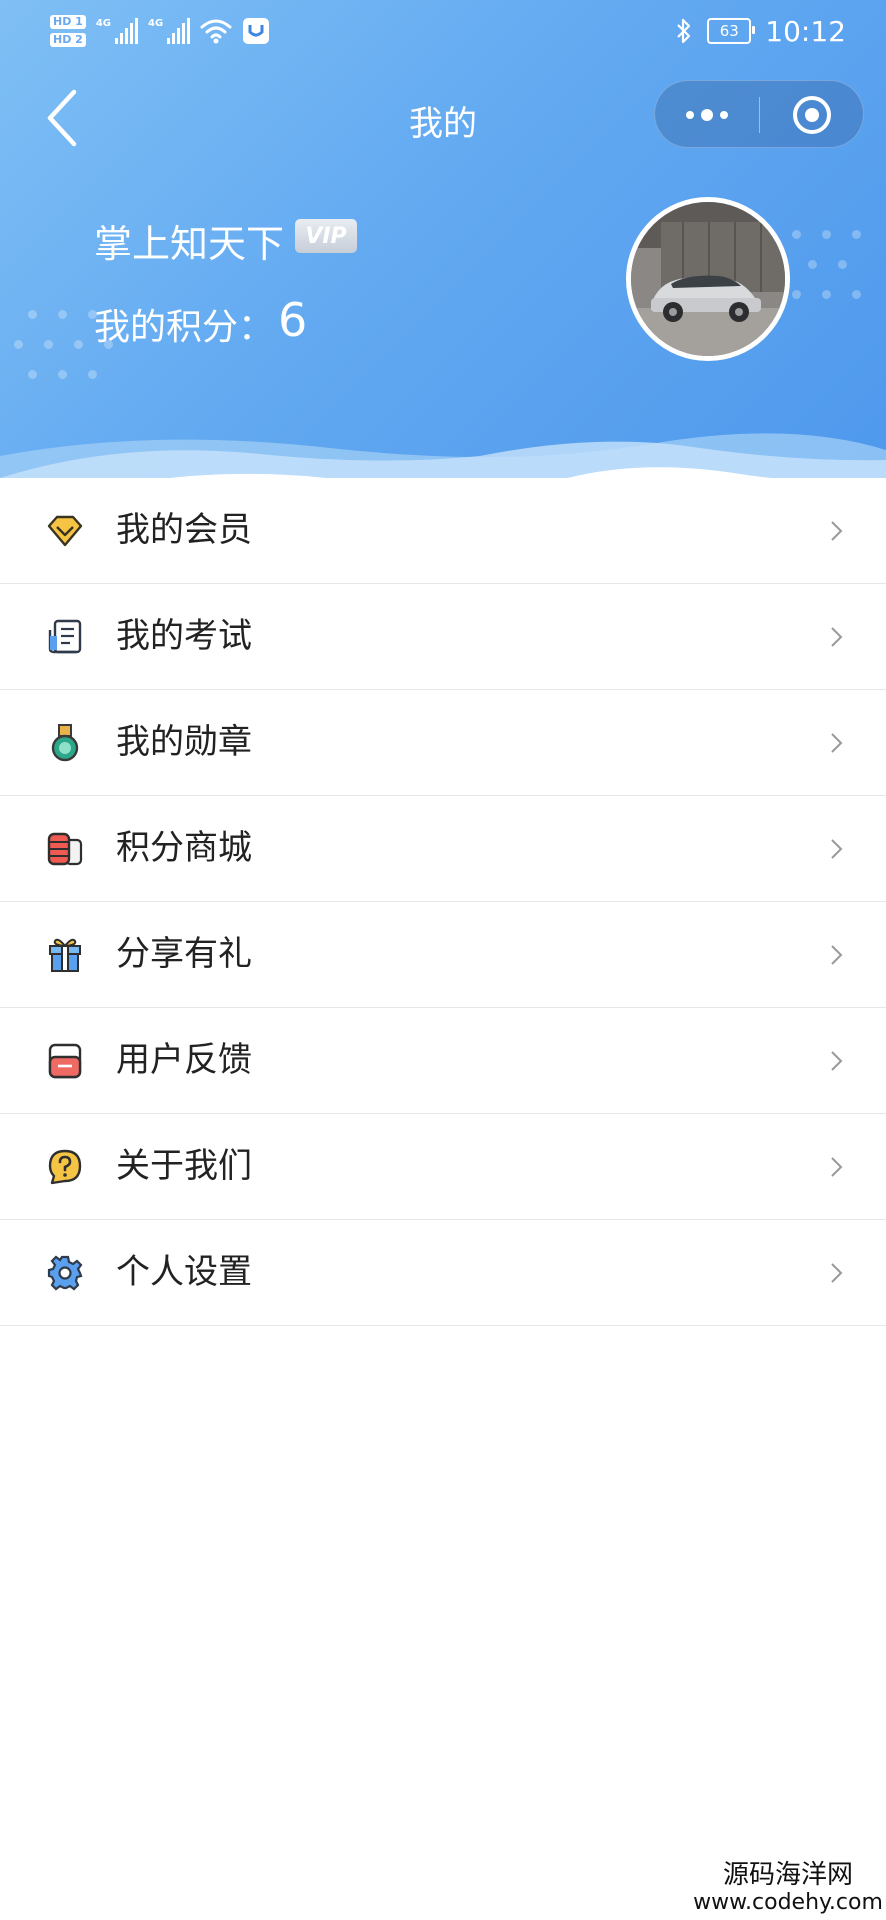 The image size is (886, 1920). Describe the element at coordinates (184, 848) in the screenshot. I see `menu-item-label: 积分商城` at that location.